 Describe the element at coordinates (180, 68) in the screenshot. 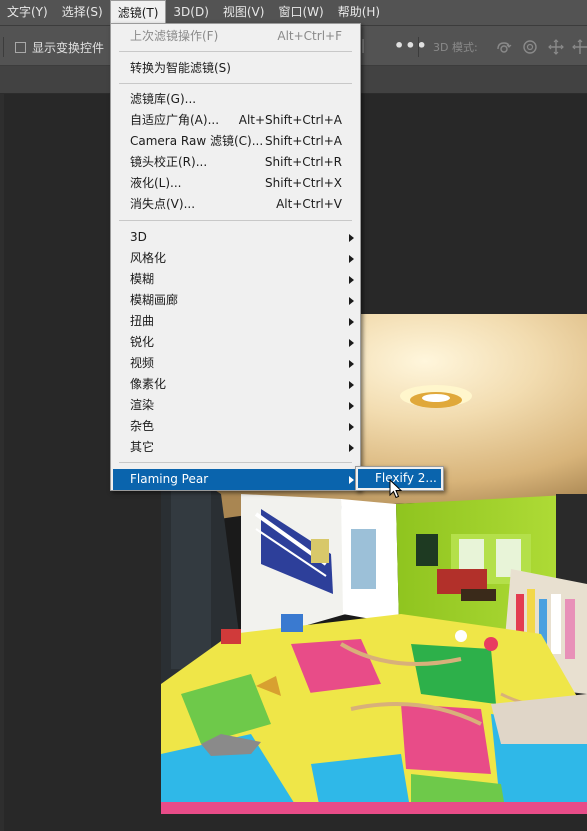

I see `menu-item-label: 转换为智能滤镜(S)` at that location.